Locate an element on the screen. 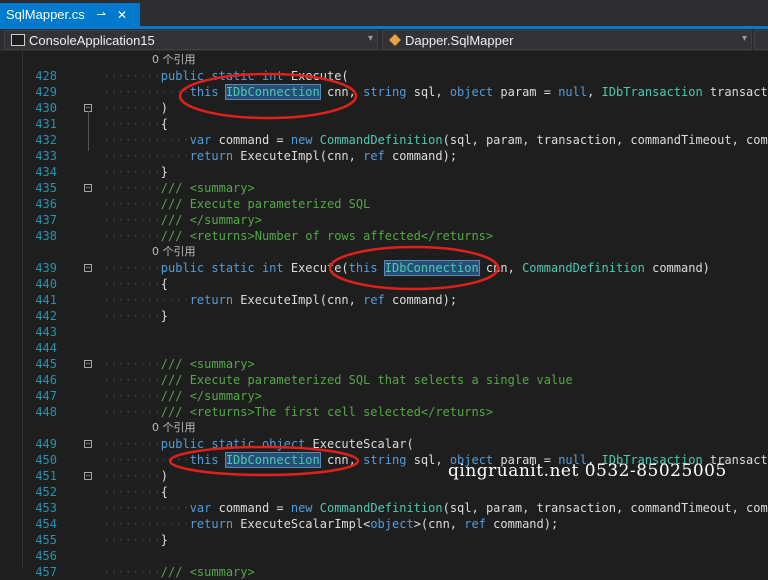 This screenshot has width=768, height=580. type-name: Dapper.SqlMapper is located at coordinates (459, 40).